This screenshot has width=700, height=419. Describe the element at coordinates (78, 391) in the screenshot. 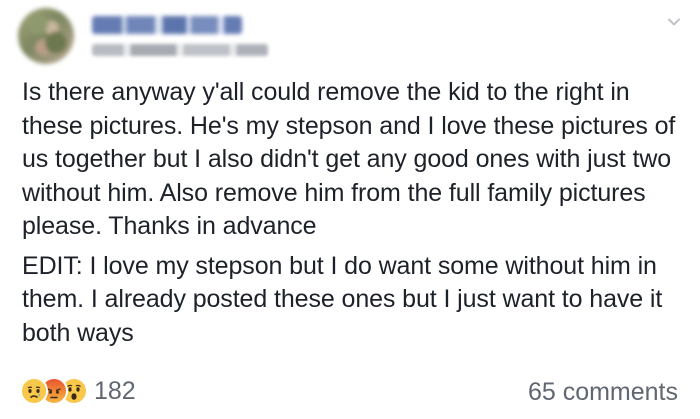

I see `reactions-summary: 182` at that location.